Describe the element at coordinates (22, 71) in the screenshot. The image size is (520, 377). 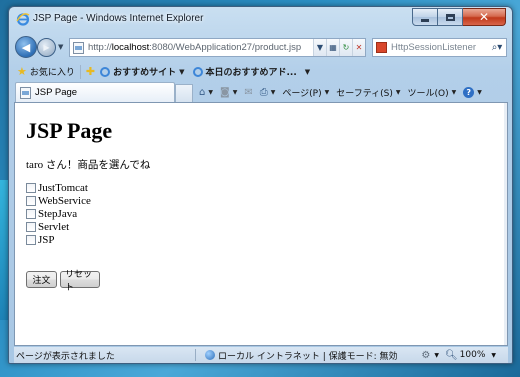
I see `favorites-star-icon: ★` at that location.